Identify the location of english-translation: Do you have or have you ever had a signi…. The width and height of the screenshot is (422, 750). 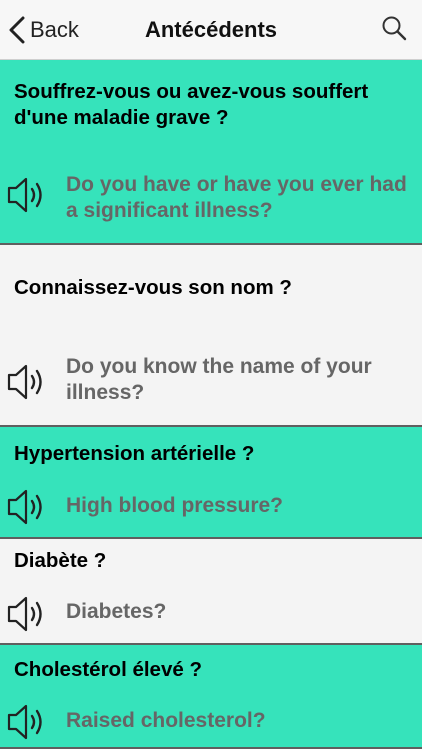
(236, 197).